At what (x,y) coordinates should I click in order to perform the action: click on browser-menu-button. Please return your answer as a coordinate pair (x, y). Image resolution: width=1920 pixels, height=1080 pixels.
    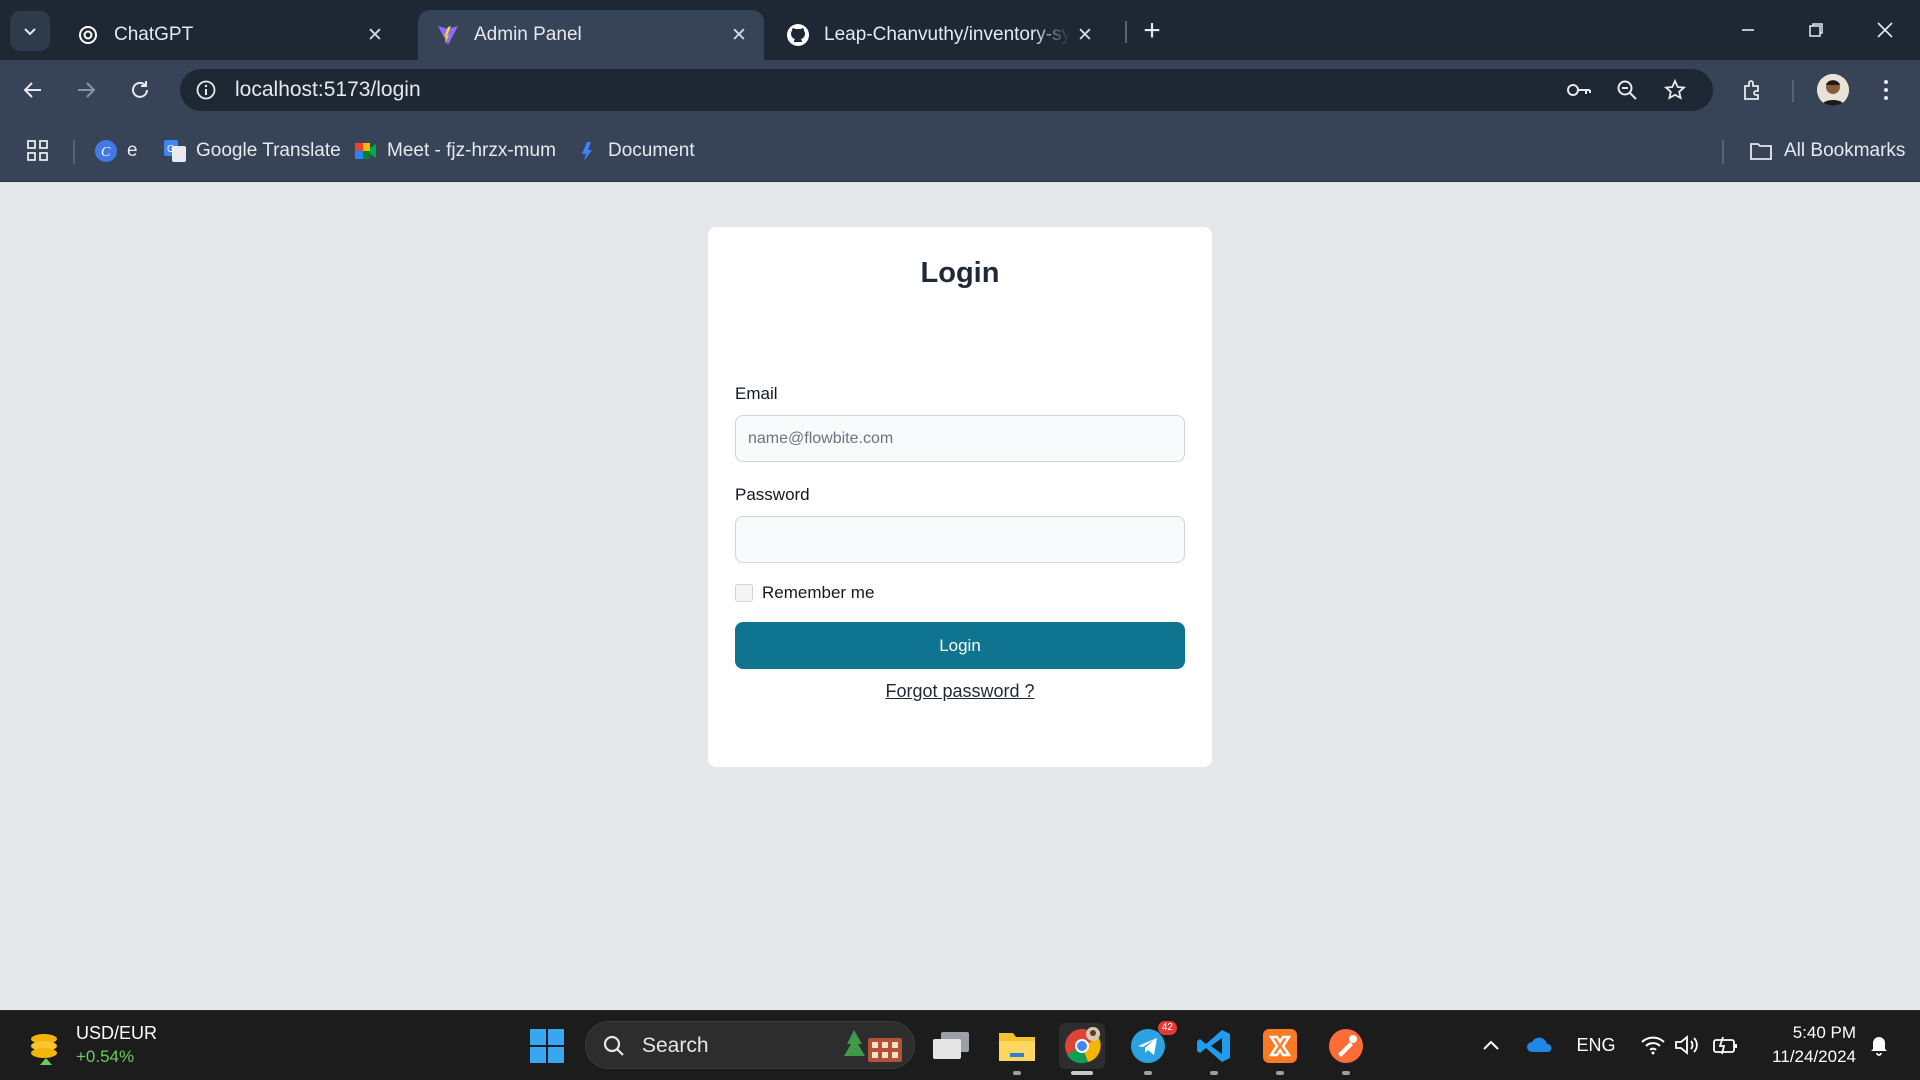
    Looking at the image, I should click on (1886, 90).